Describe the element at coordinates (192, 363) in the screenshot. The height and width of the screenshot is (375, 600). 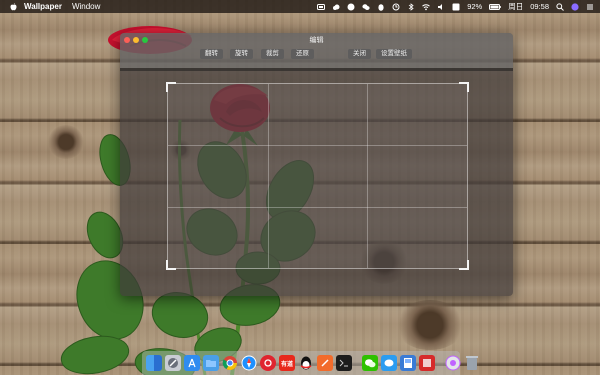
I see `app-store-icon` at that location.